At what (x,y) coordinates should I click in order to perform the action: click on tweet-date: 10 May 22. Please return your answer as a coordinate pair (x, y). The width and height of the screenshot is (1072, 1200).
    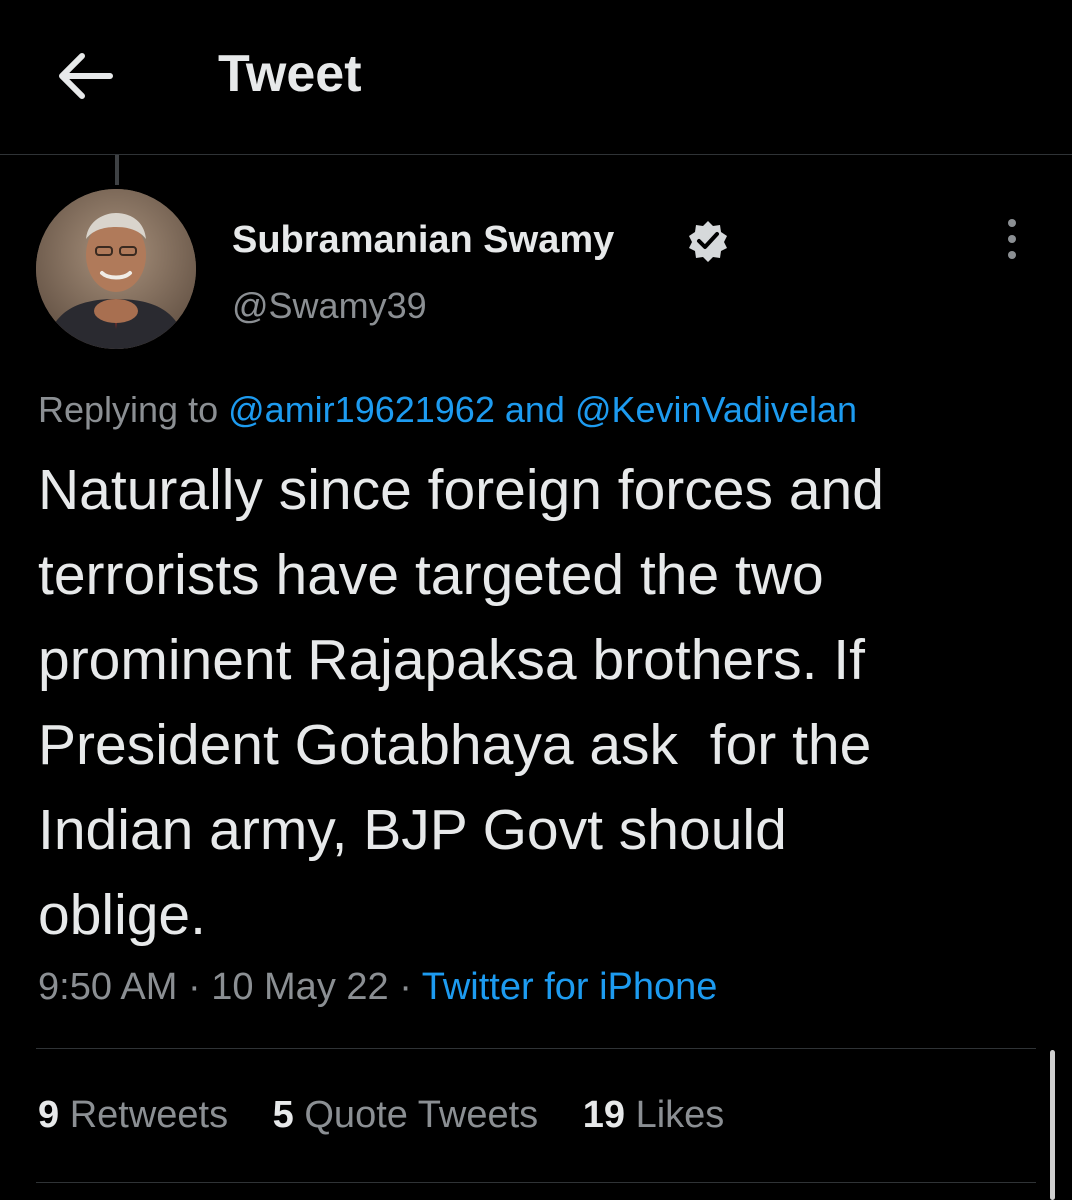
    Looking at the image, I should click on (299, 987).